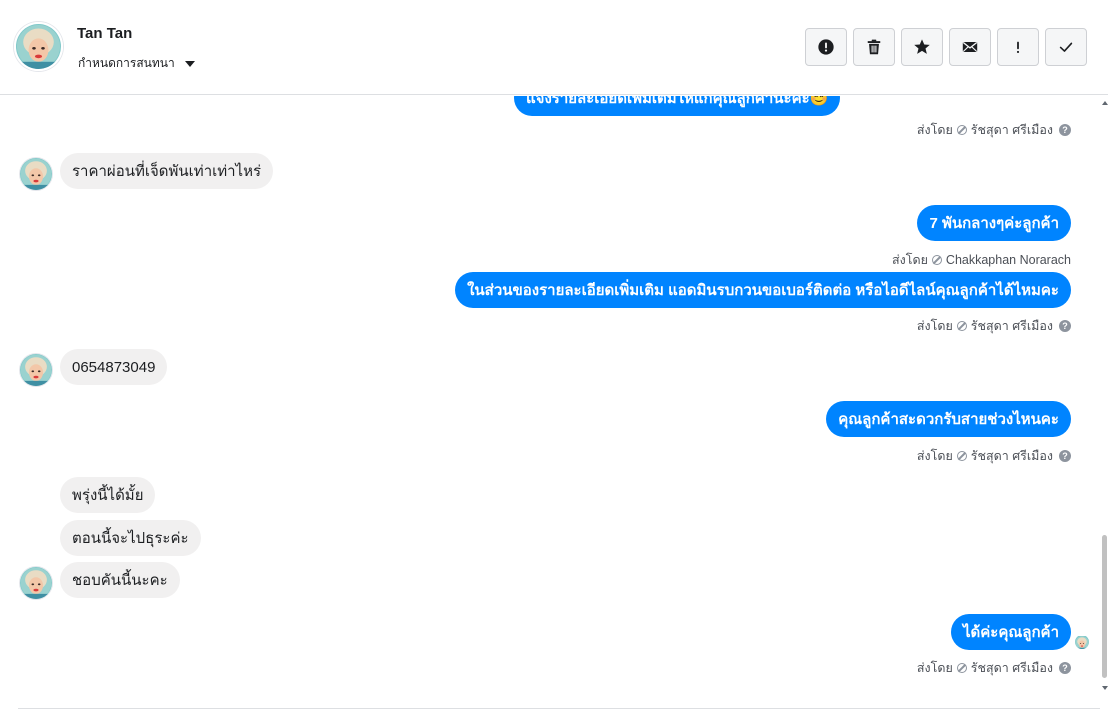 The height and width of the screenshot is (711, 1108). I want to click on contact-name: Tan Tan, so click(104, 33).